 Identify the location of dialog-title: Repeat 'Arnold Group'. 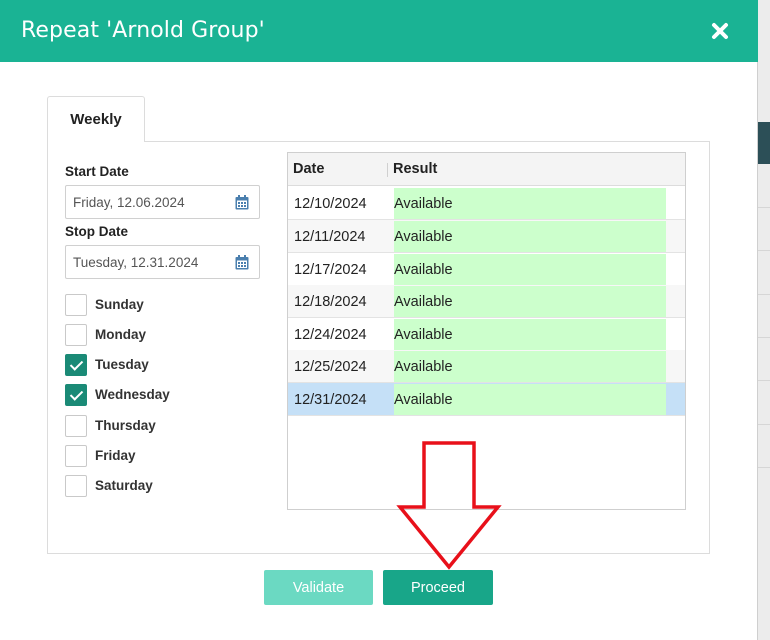
(143, 30).